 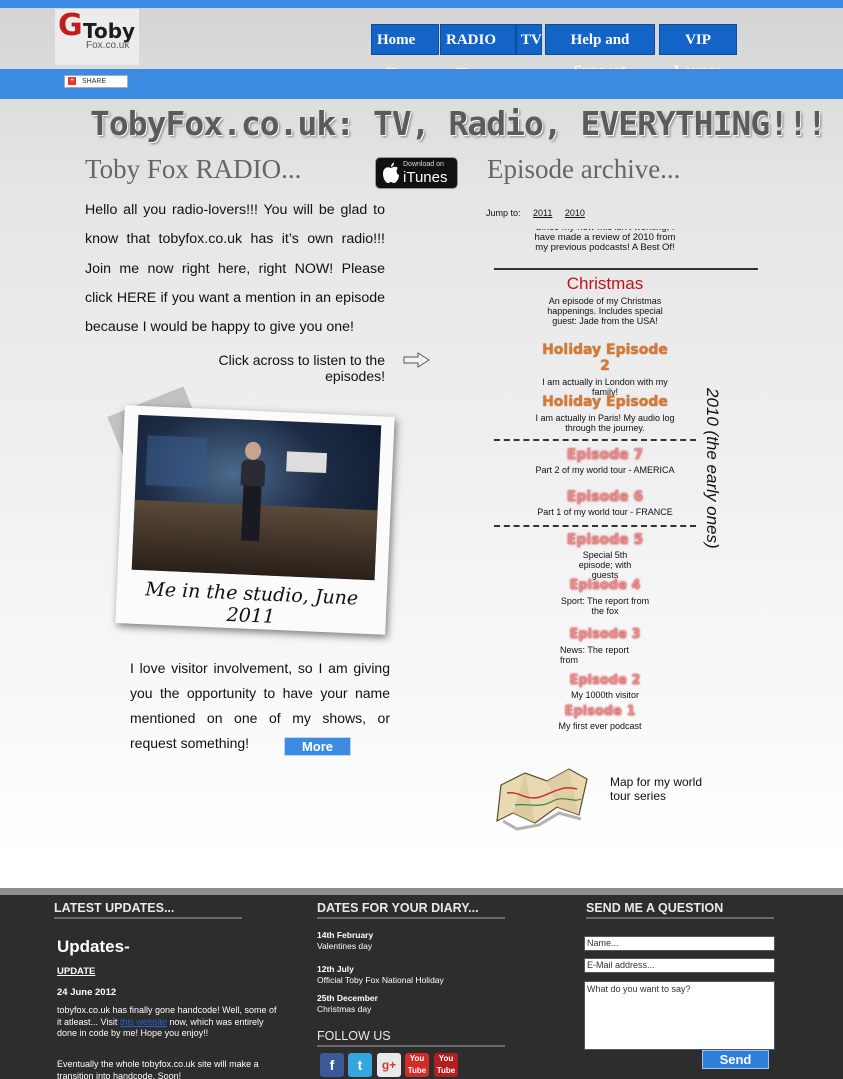 I want to click on right-arrow-icon, so click(x=416, y=360).